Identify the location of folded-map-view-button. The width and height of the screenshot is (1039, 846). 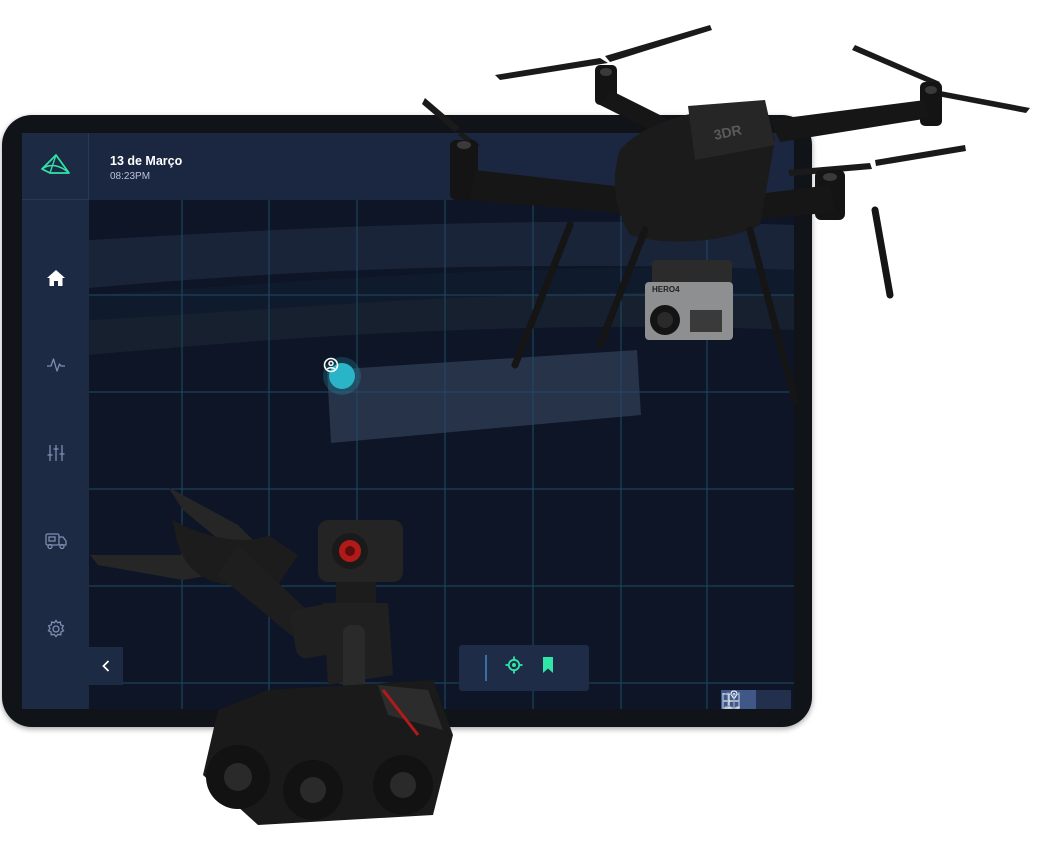
(756, 699).